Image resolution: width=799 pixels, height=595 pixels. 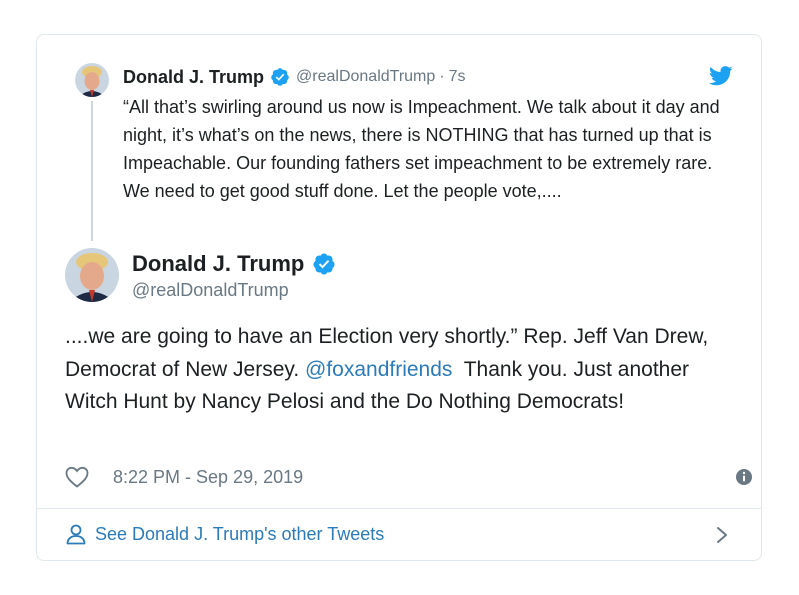 I want to click on main-author-row: Donald J. Trump, so click(x=234, y=264).